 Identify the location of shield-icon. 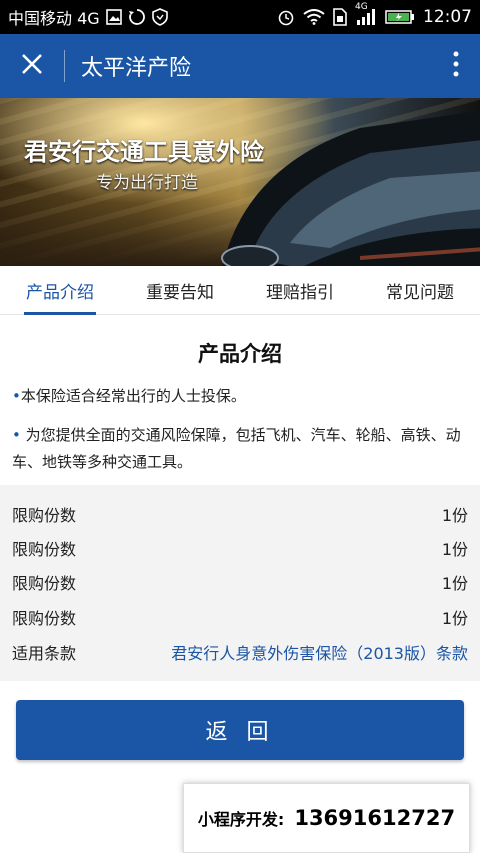
(159, 17).